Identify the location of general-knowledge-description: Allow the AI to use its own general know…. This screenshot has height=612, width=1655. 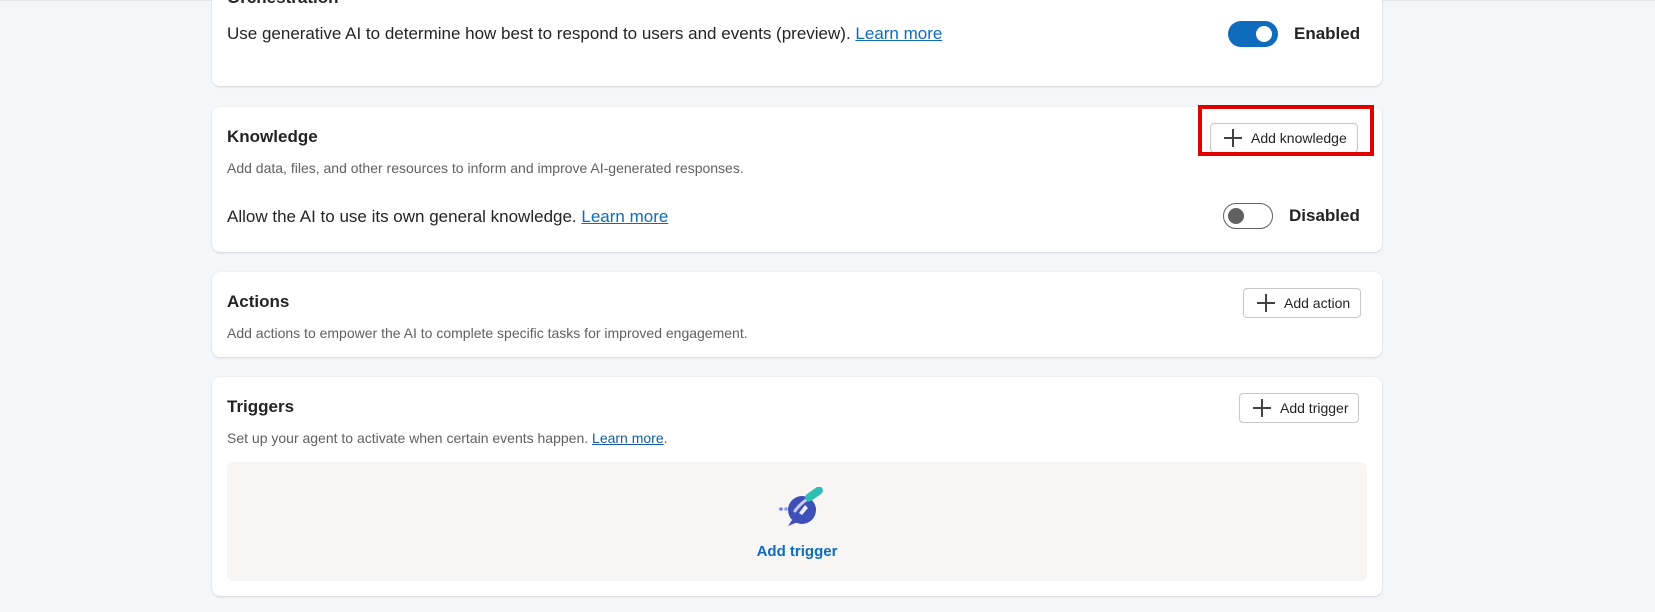
(402, 216).